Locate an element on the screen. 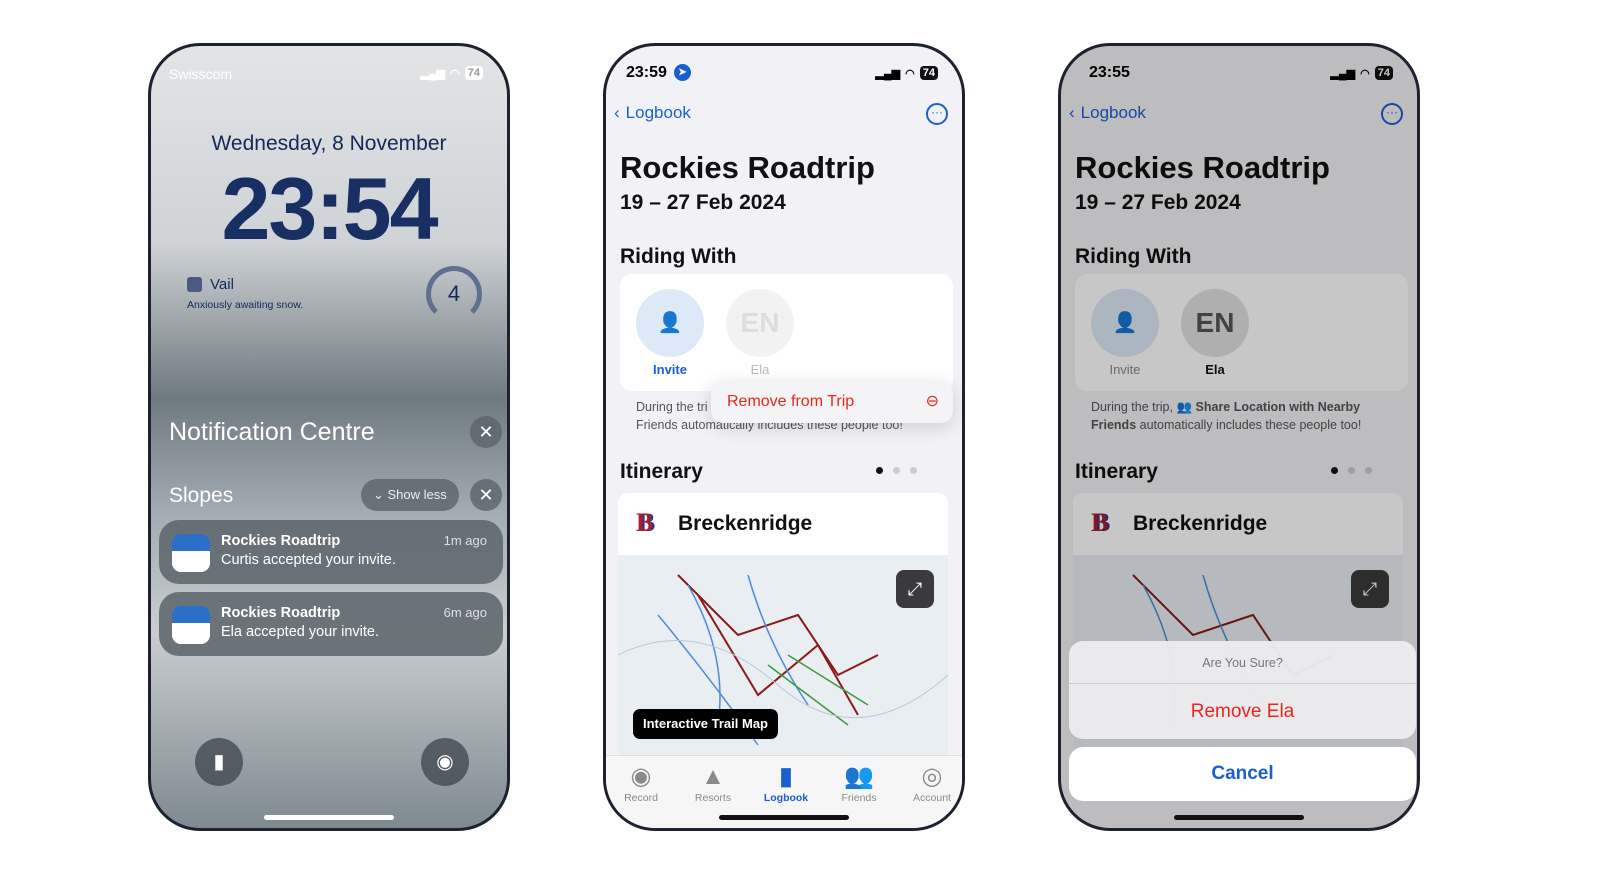 This screenshot has width=1600, height=890. back-button: ‹ Logbook is located at coordinates (652, 113).